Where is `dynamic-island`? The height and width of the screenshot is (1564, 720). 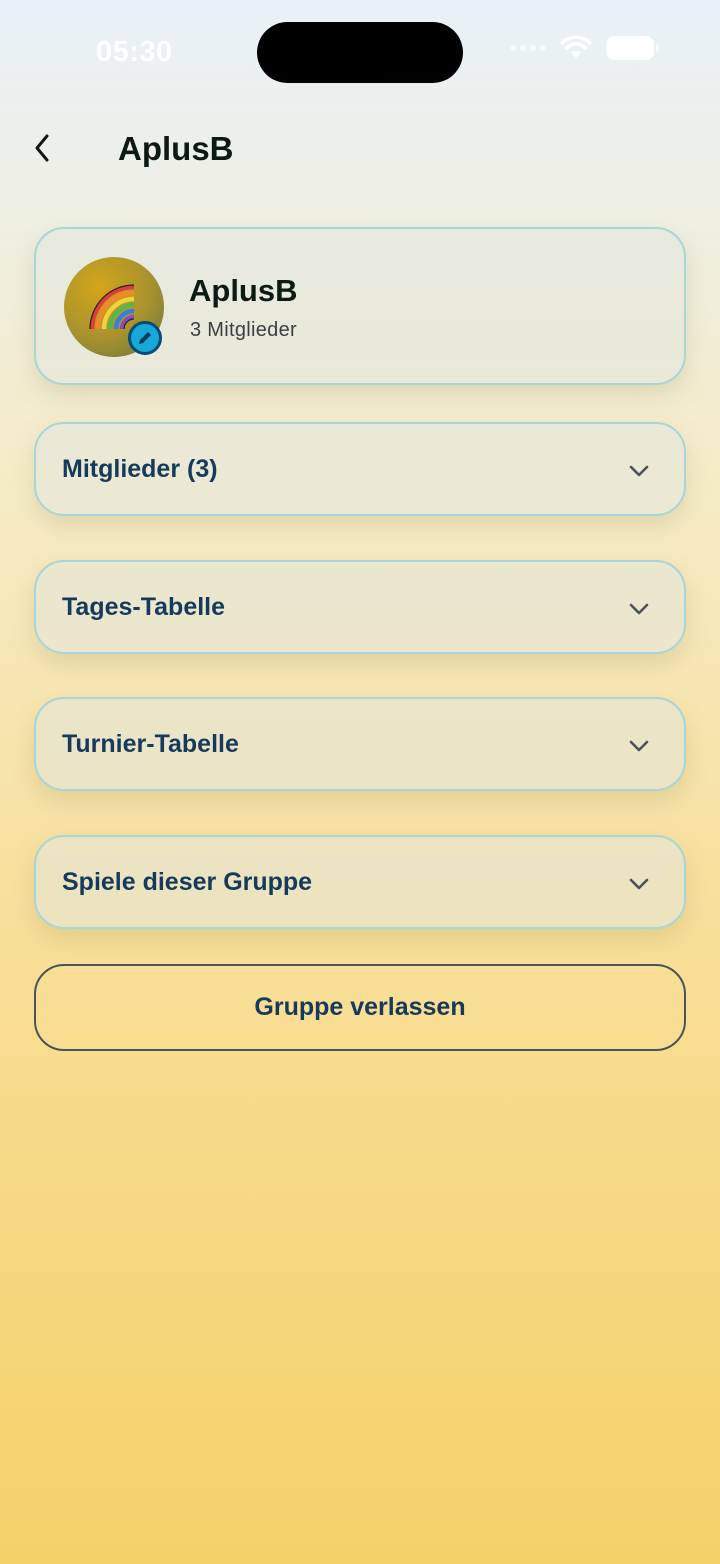
dynamic-island is located at coordinates (360, 52).